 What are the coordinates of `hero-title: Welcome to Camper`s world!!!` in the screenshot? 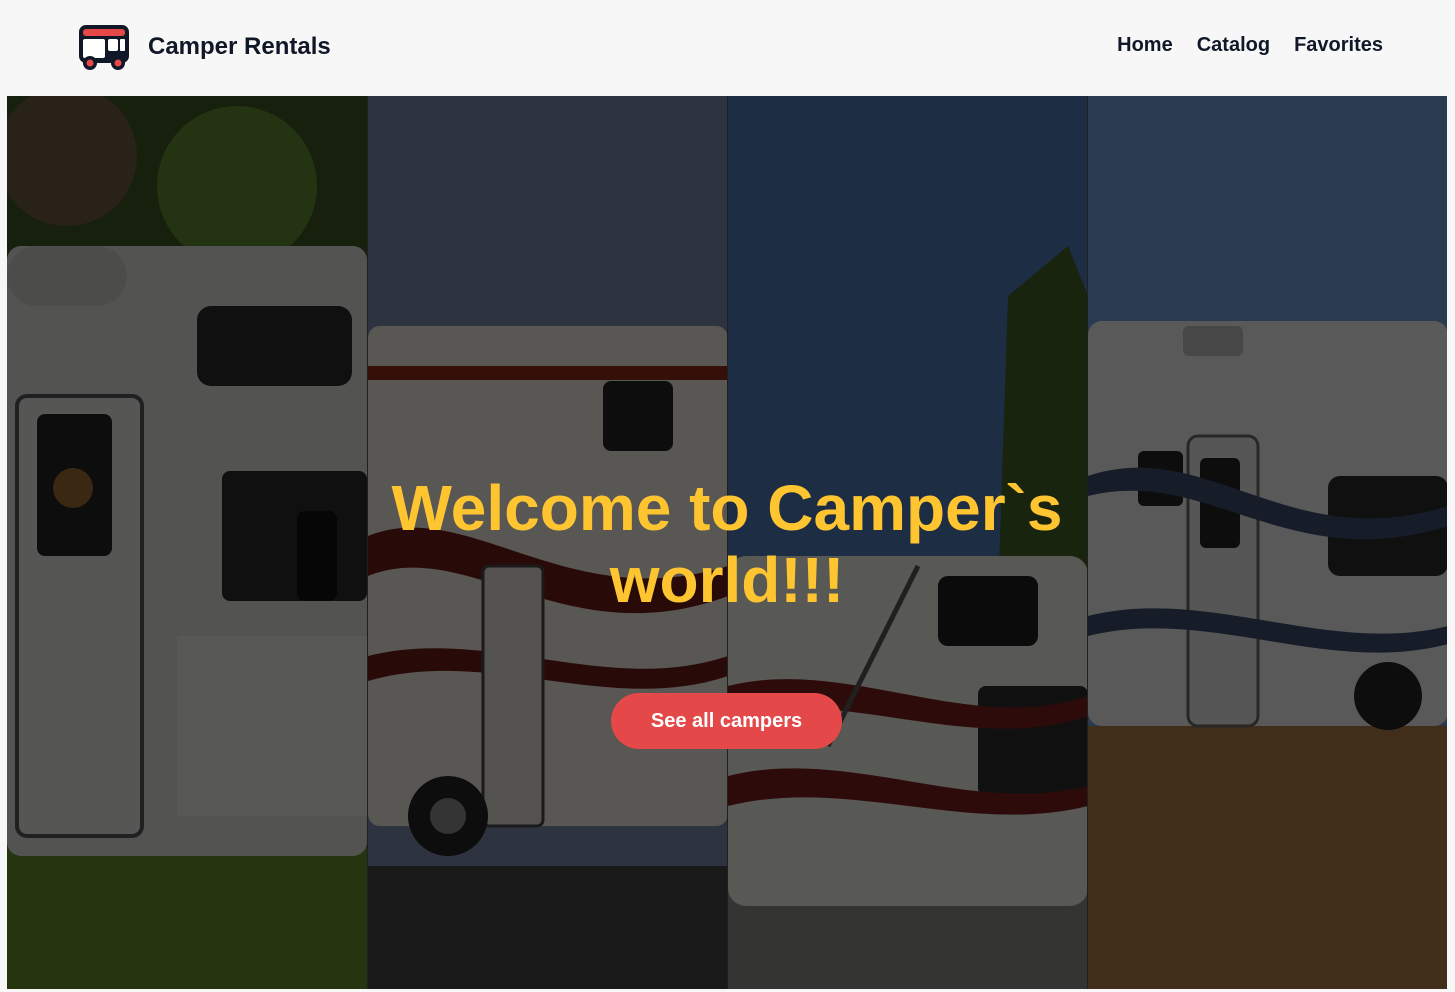 It's located at (727, 544).